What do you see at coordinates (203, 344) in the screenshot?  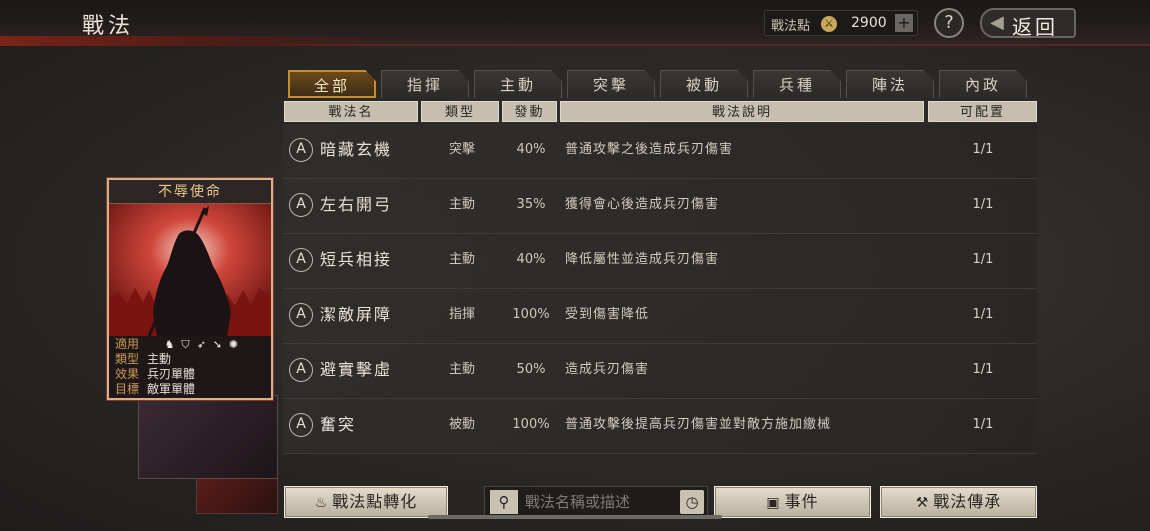 I see `unit-type-icons: ♞ ⛉ ➶ ➘ ✺` at bounding box center [203, 344].